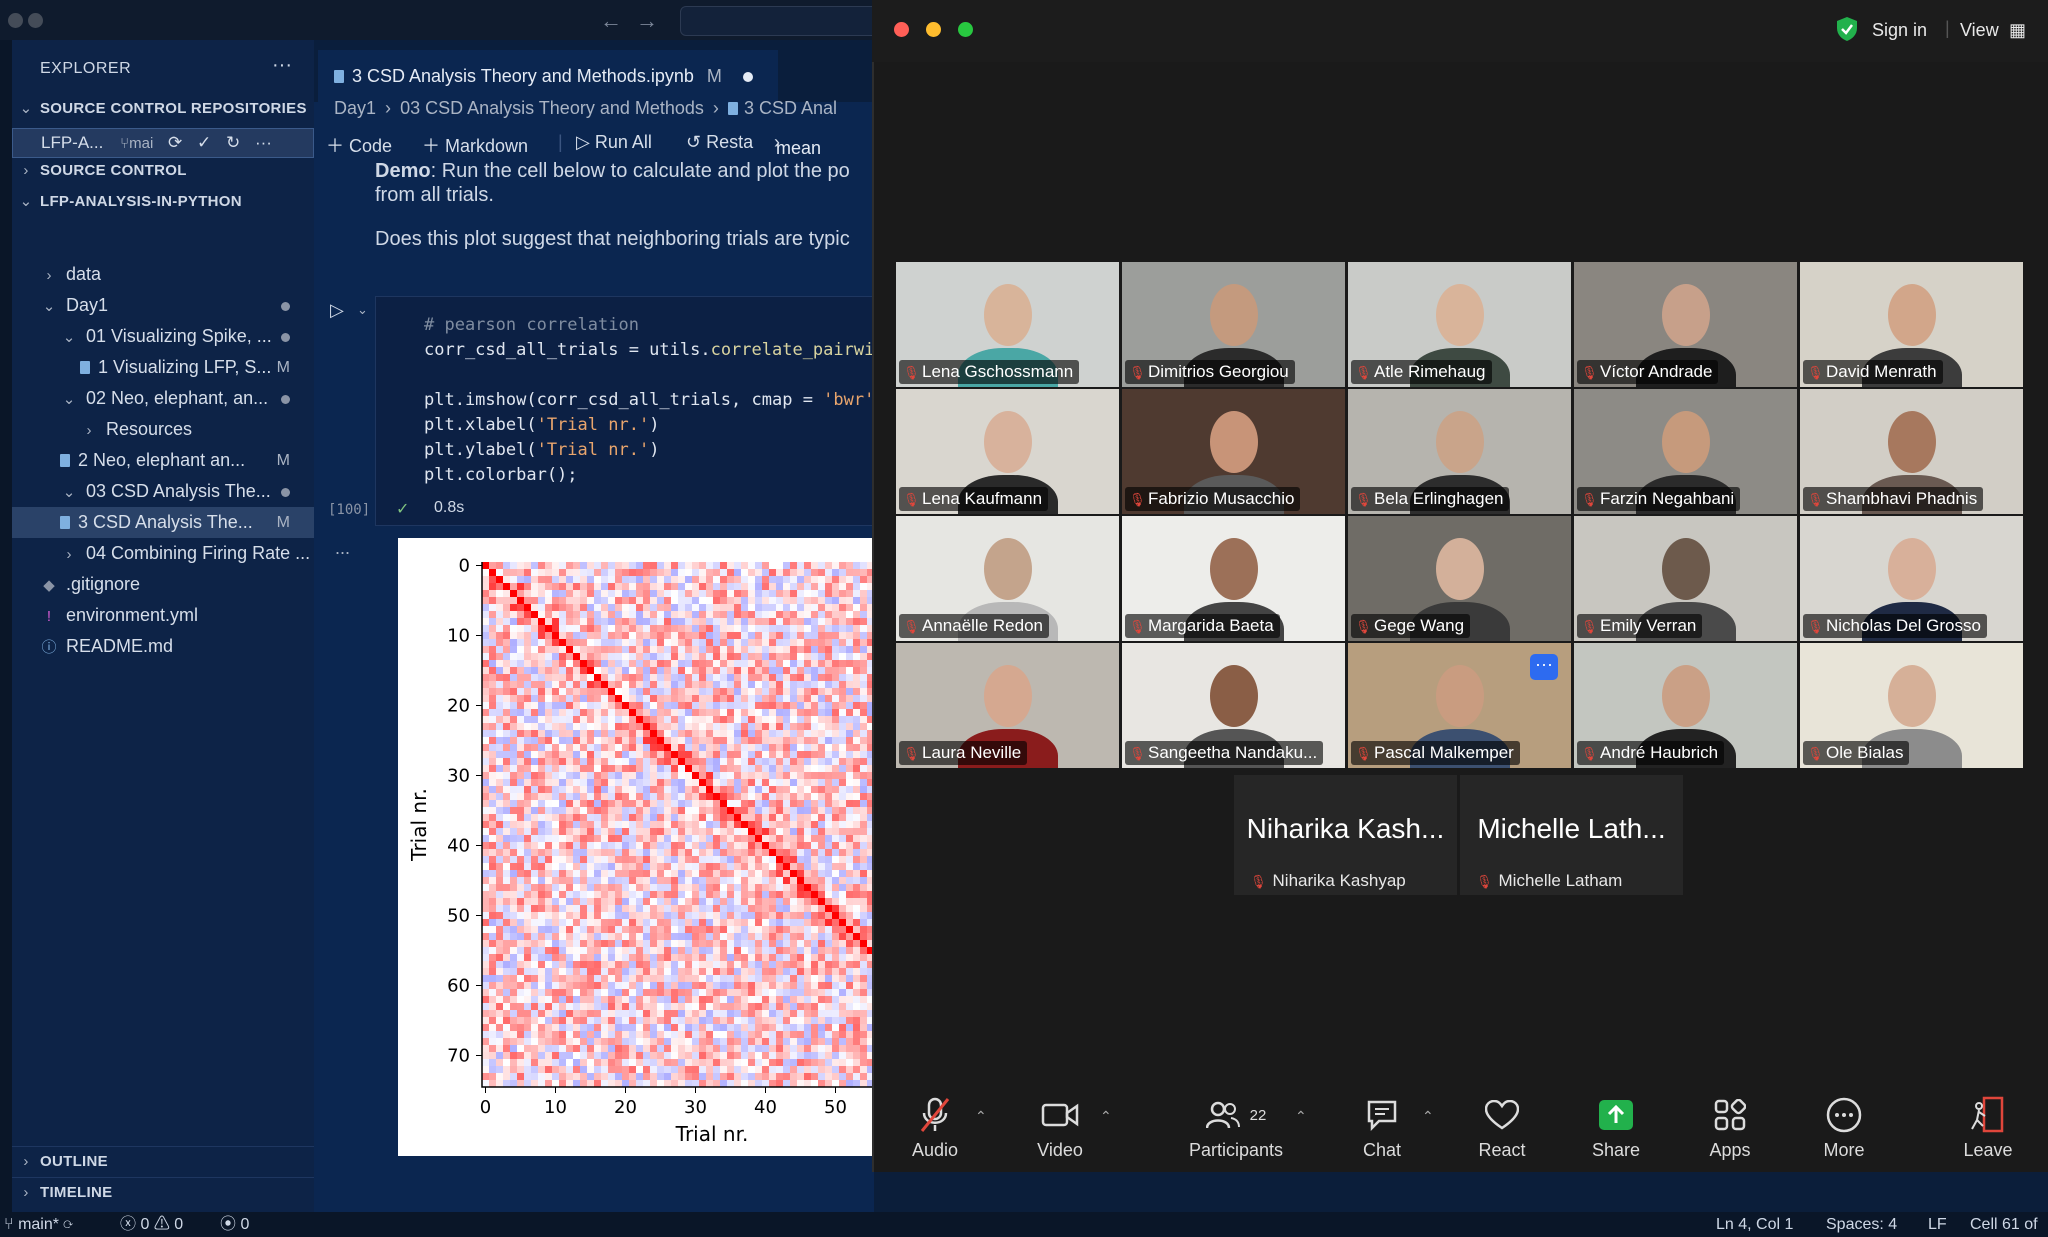  I want to click on sign-in-button: Sign in, so click(1899, 30).